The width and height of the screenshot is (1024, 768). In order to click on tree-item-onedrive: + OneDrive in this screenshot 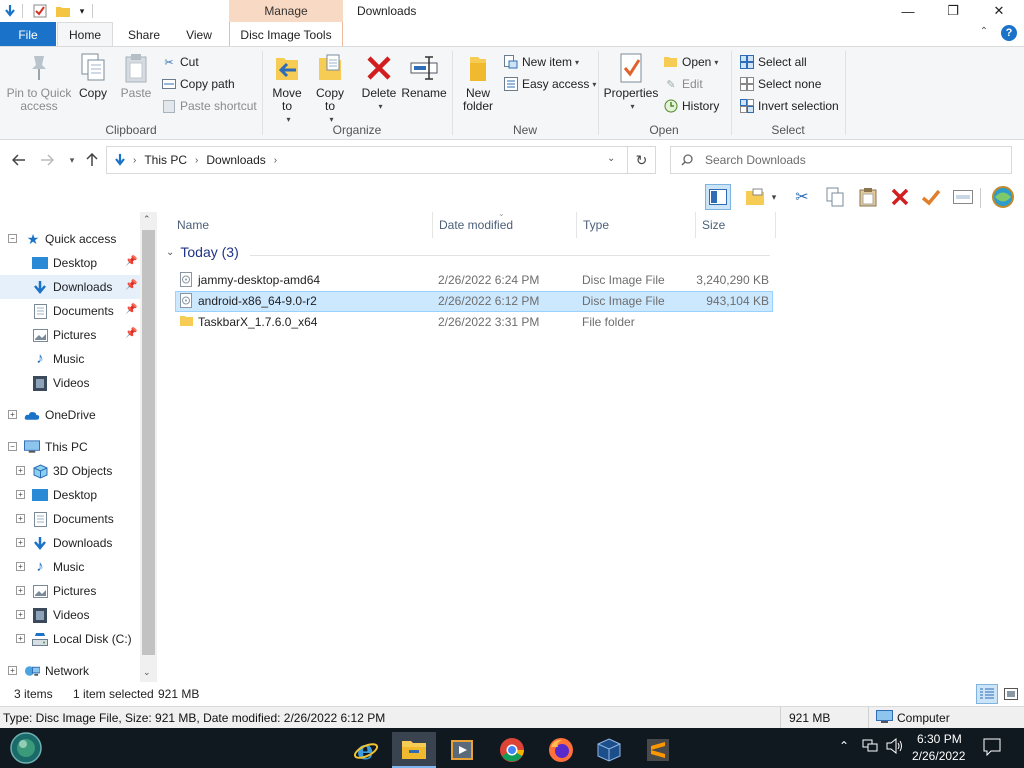, I will do `click(70, 415)`.